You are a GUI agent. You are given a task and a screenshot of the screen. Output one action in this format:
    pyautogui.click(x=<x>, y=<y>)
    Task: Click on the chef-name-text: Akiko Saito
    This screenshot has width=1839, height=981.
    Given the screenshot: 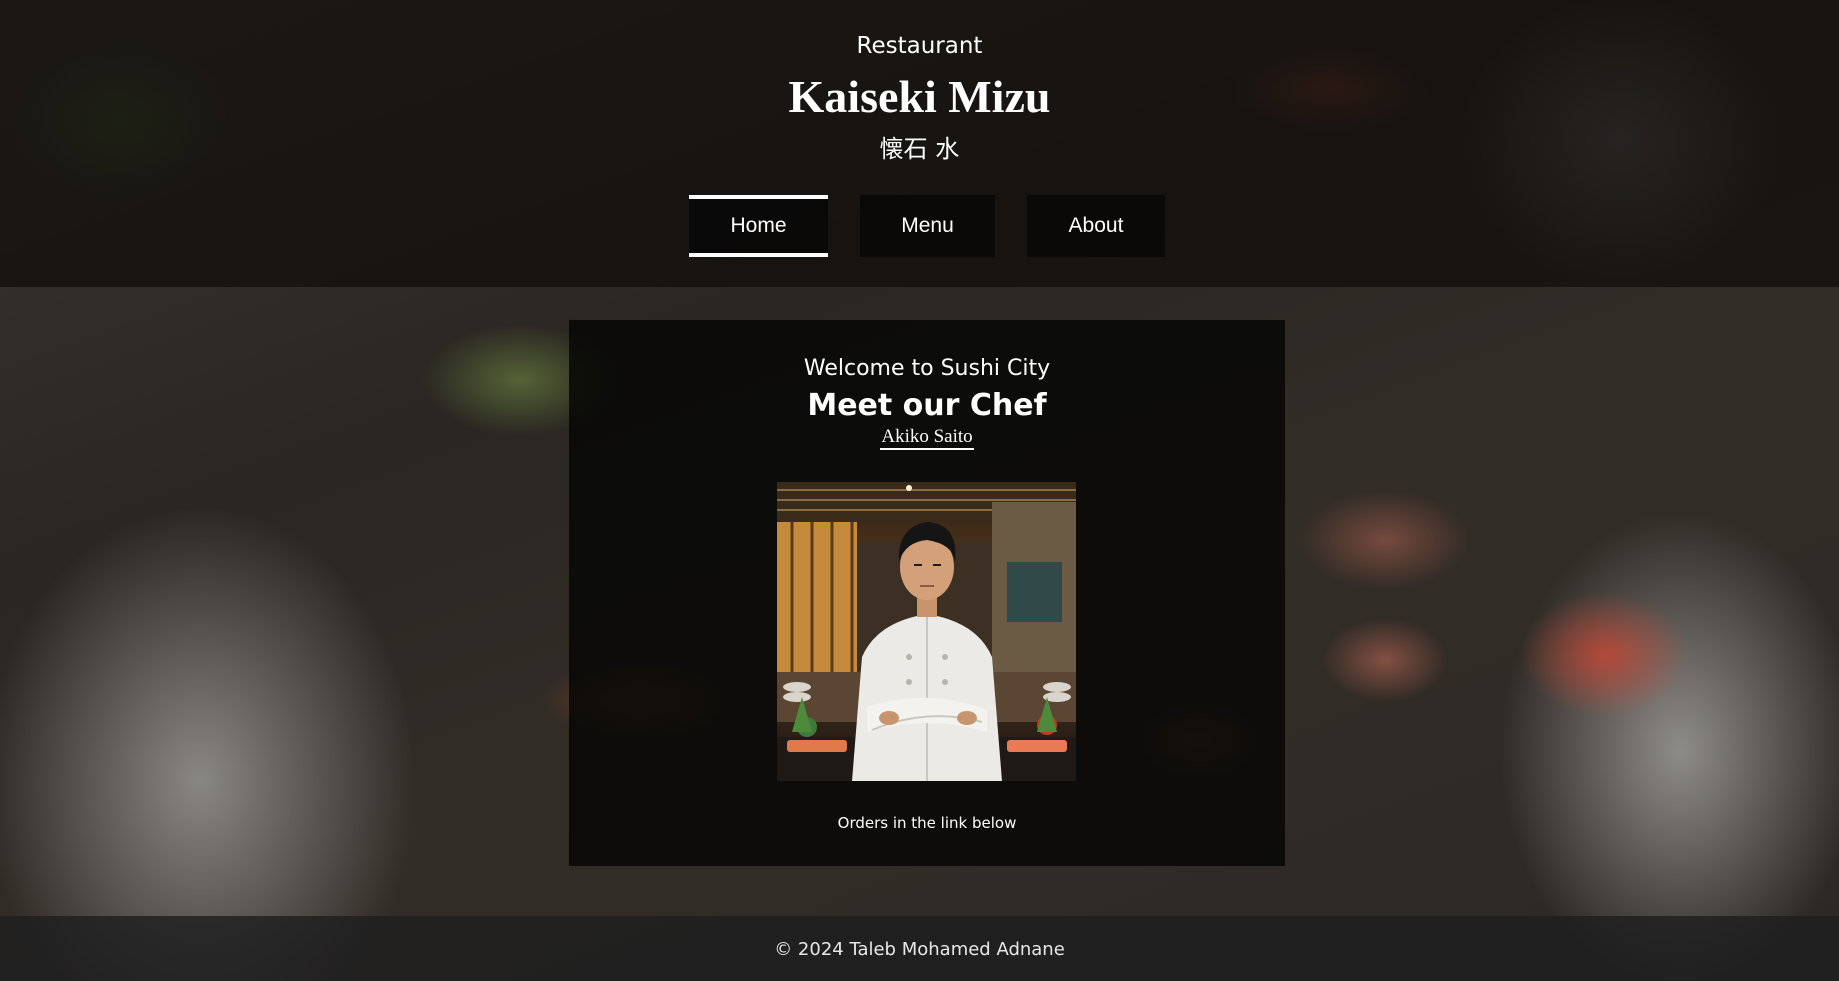 What is the action you would take?
    pyautogui.click(x=927, y=438)
    